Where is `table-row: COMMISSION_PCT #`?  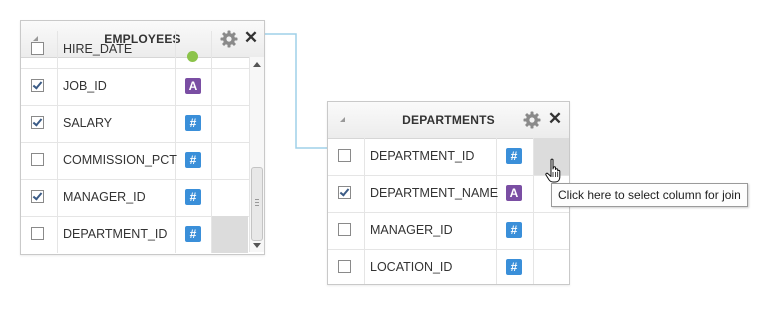
table-row: COMMISSION_PCT # is located at coordinates (142, 161).